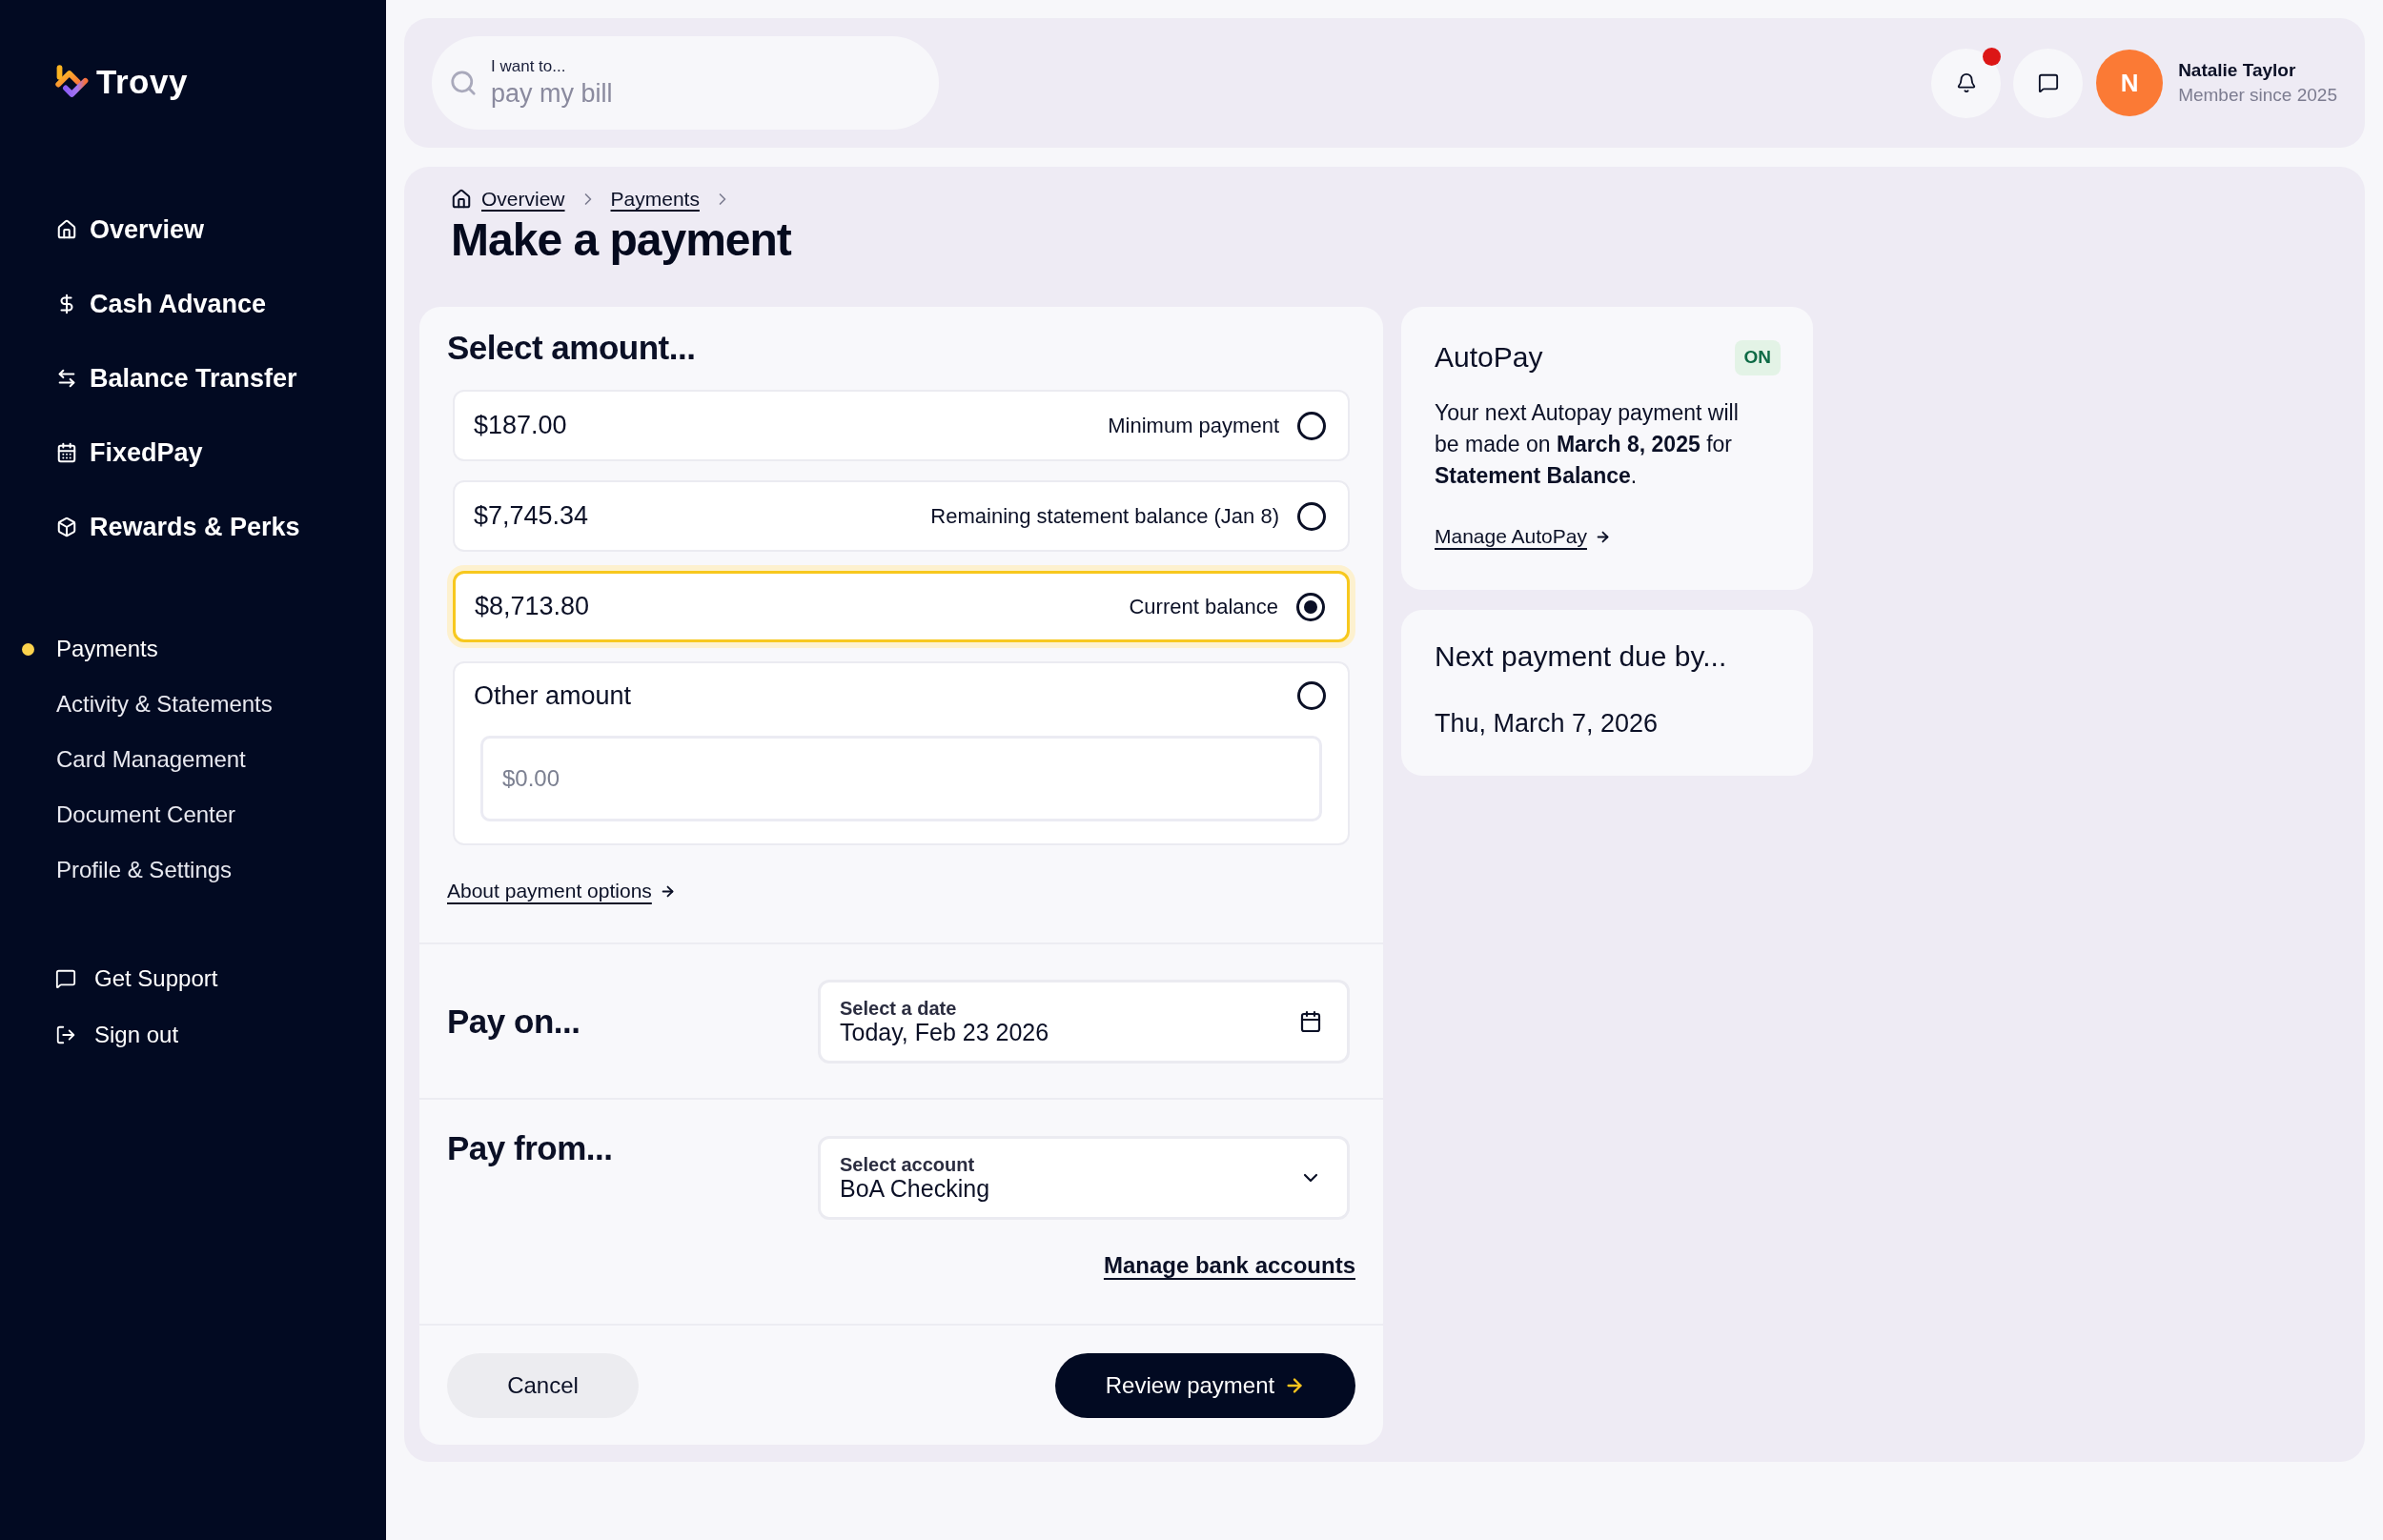 Image resolution: width=2383 pixels, height=1540 pixels. What do you see at coordinates (915, 1188) in the screenshot?
I see `field-value: BoA Checking` at bounding box center [915, 1188].